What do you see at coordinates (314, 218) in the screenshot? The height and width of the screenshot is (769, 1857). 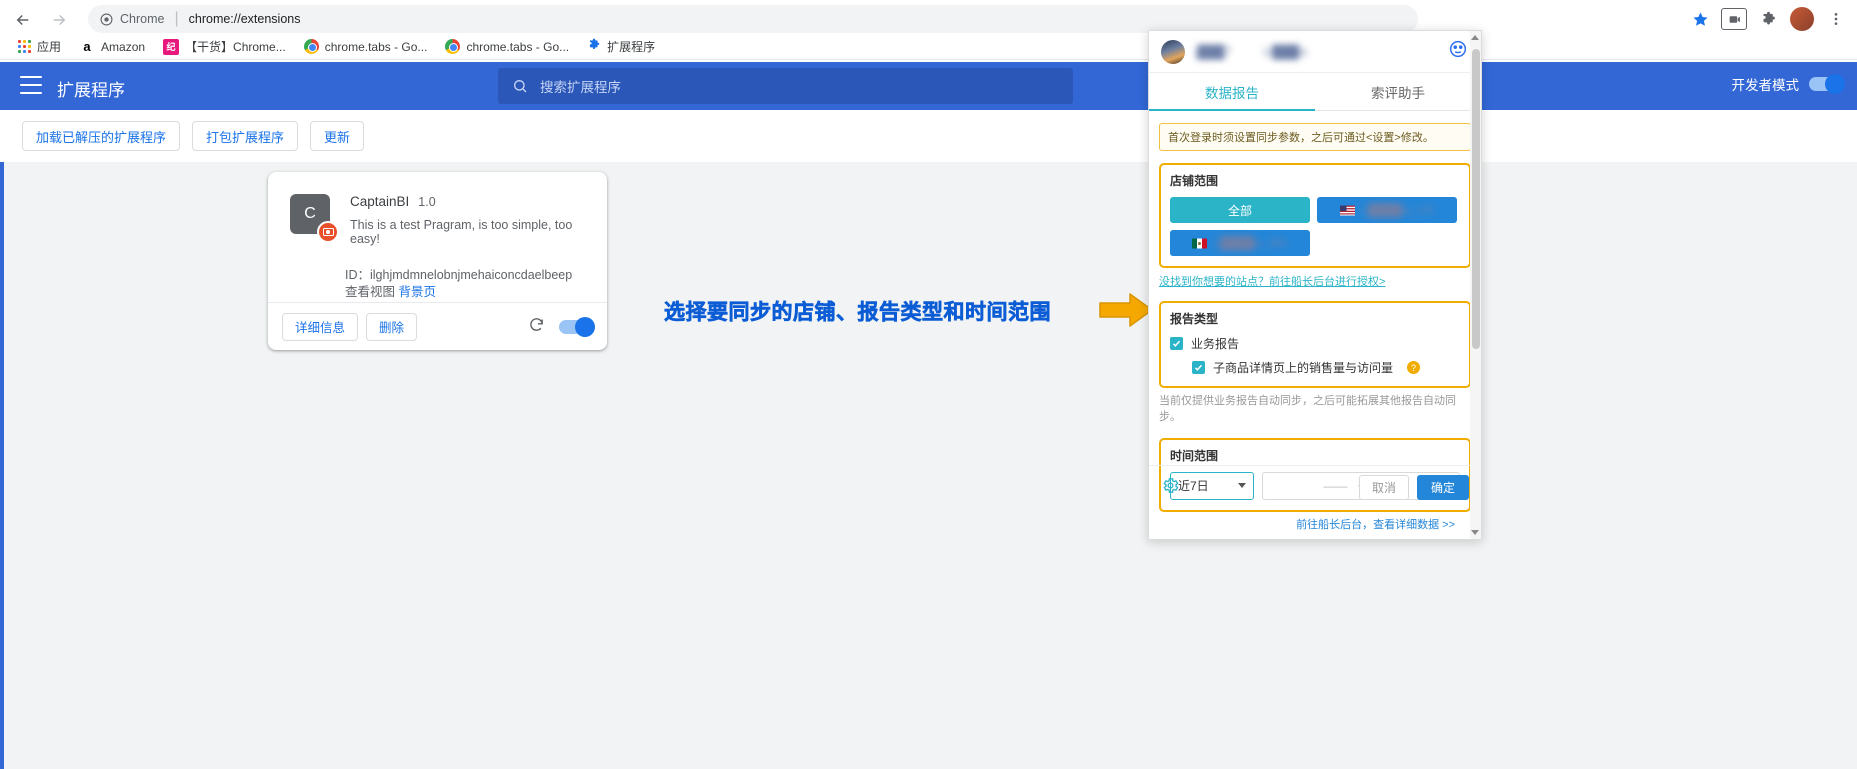 I see `extension-icon-wrapper: C` at bounding box center [314, 218].